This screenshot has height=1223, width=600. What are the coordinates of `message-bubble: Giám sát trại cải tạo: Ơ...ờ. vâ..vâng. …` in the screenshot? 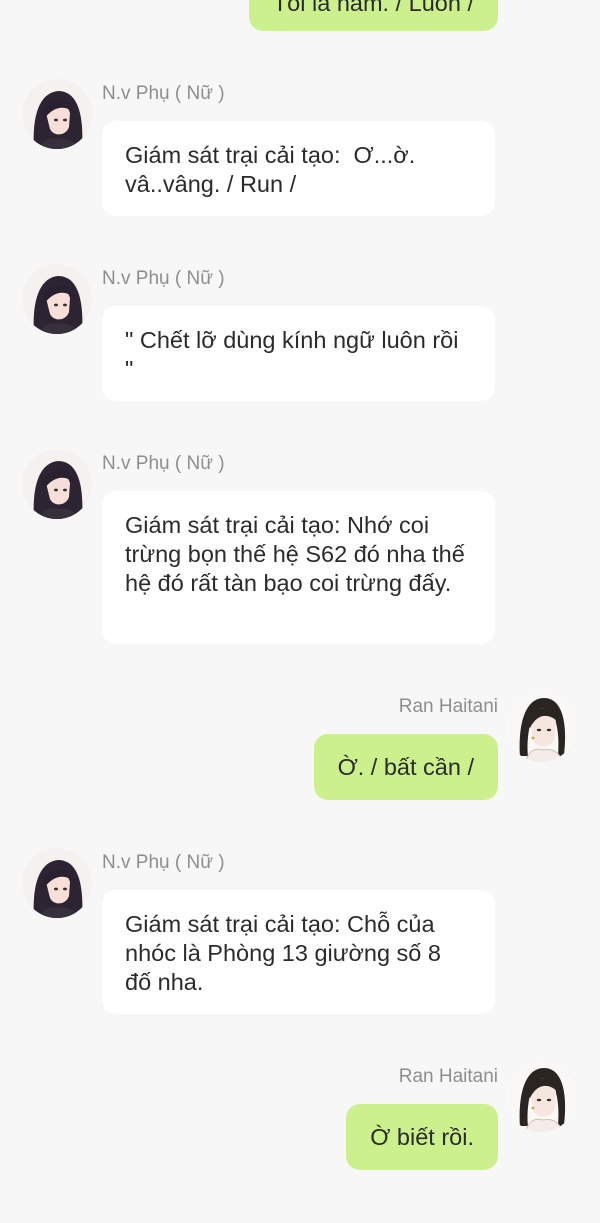 It's located at (298, 168).